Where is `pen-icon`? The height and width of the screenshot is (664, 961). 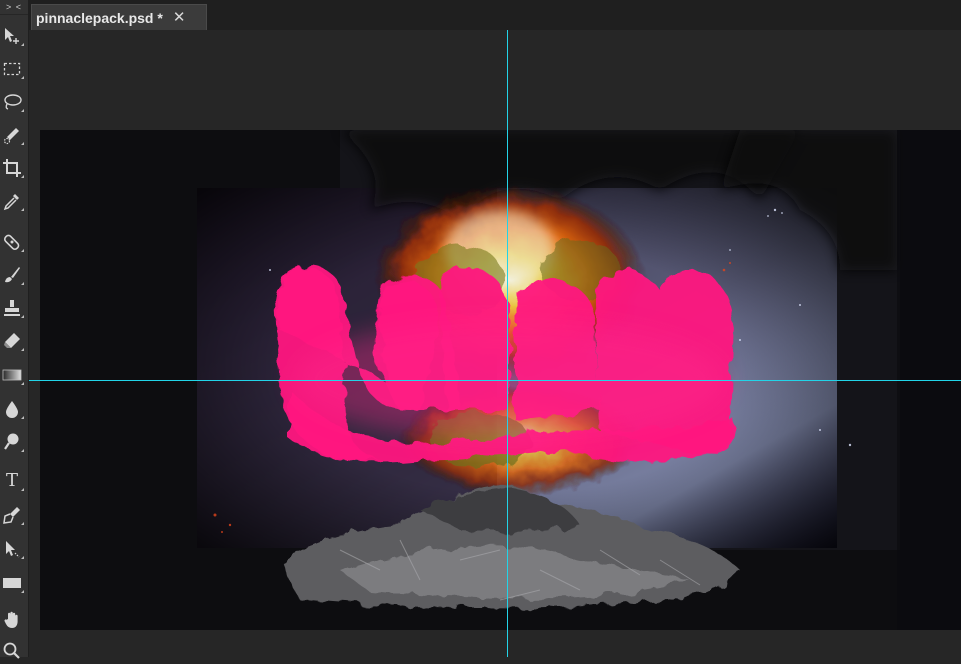 pen-icon is located at coordinates (11, 515).